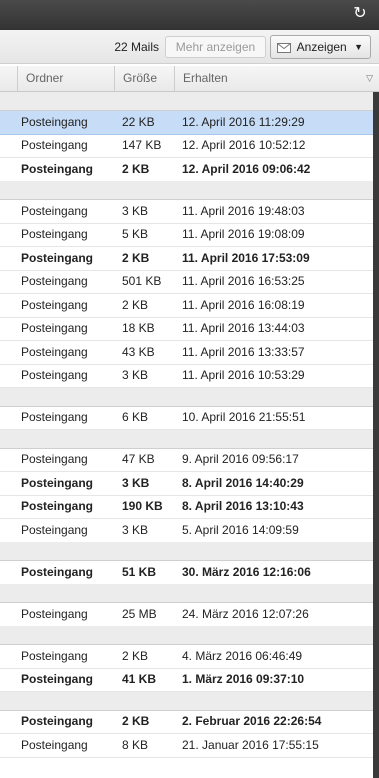 This screenshot has height=778, width=379. Describe the element at coordinates (139, 614) in the screenshot. I see `mail-size: 25 MB` at that location.